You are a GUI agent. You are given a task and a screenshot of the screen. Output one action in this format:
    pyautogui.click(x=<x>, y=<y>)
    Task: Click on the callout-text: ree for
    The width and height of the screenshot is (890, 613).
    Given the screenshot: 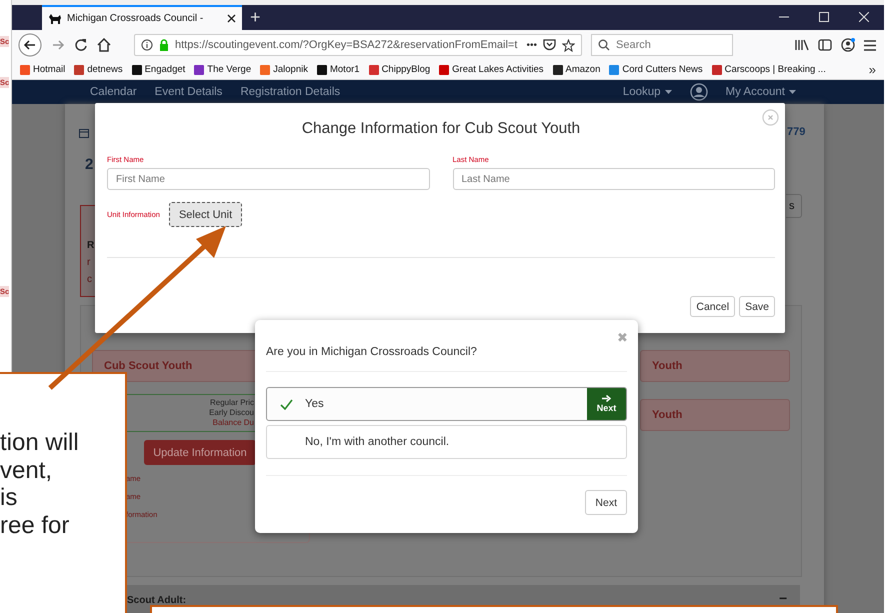 What is the action you would take?
    pyautogui.click(x=35, y=525)
    